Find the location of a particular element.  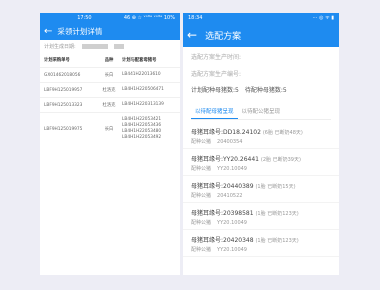

column-header: 品种 is located at coordinates (109, 60).